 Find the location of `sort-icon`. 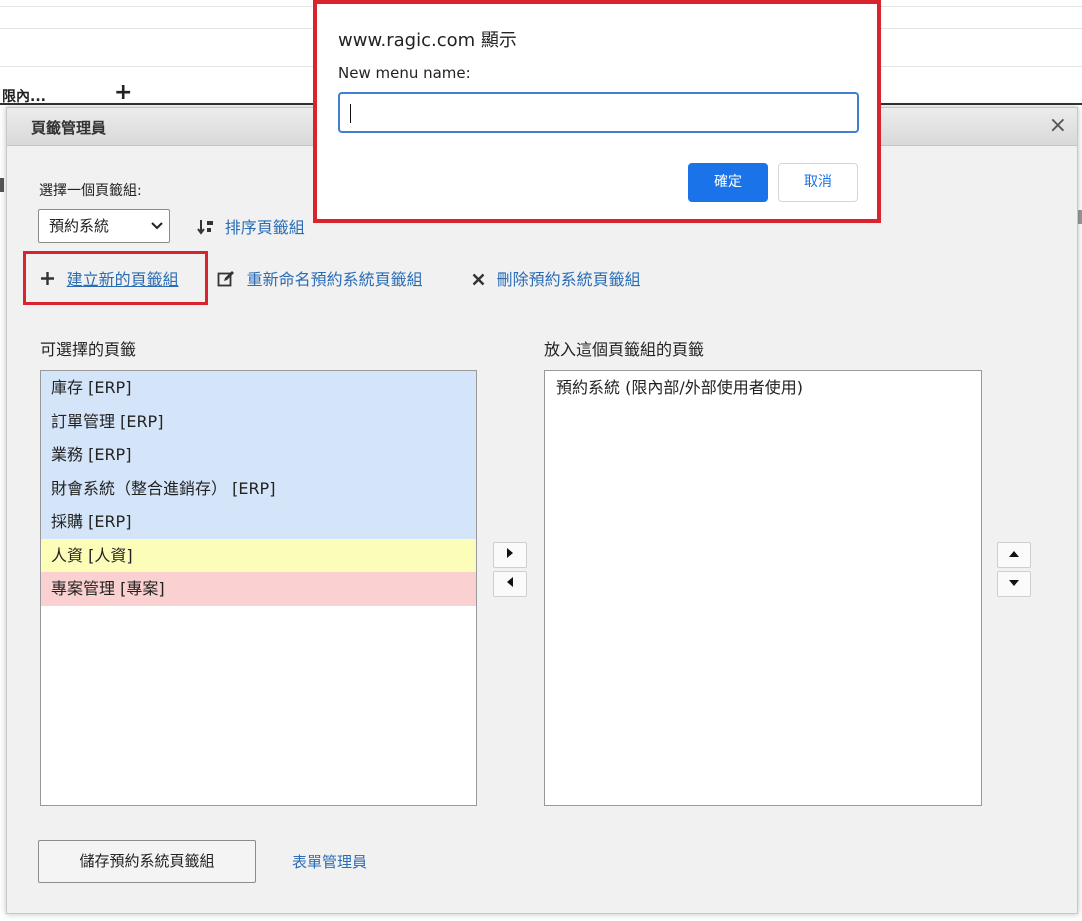

sort-icon is located at coordinates (208, 228).